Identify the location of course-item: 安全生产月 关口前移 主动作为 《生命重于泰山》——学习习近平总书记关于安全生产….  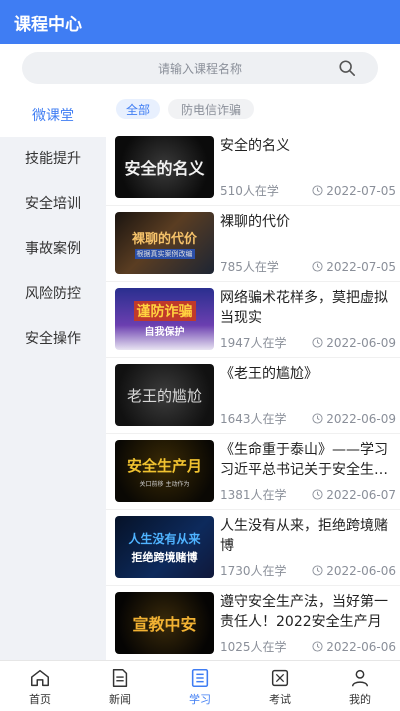
(253, 472).